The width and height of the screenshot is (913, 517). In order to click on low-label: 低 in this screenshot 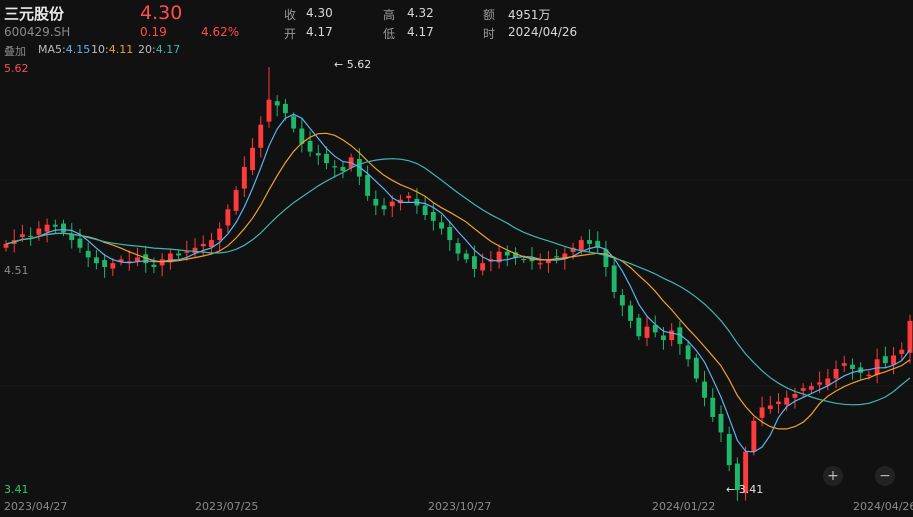, I will do `click(389, 34)`.